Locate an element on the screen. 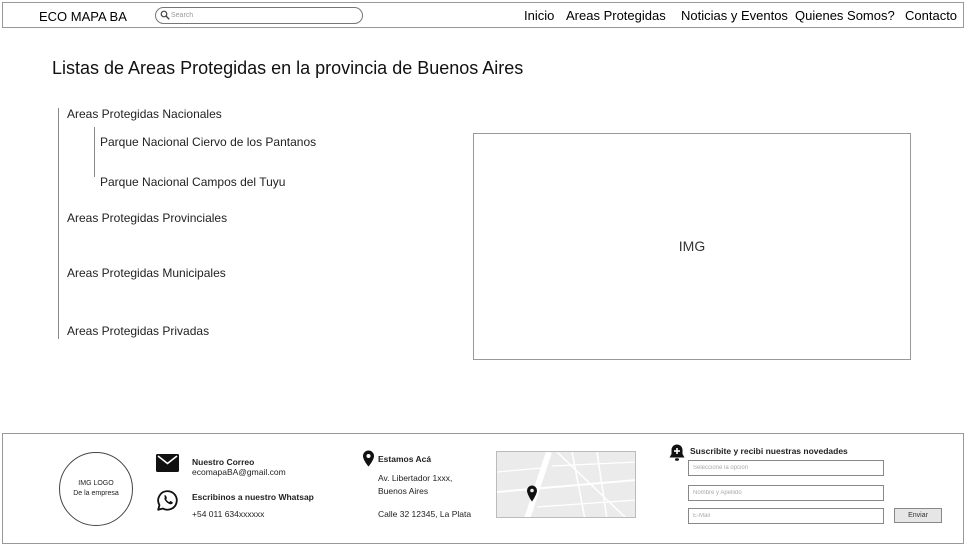 The image size is (968, 547). tree-connector-line is located at coordinates (58, 223).